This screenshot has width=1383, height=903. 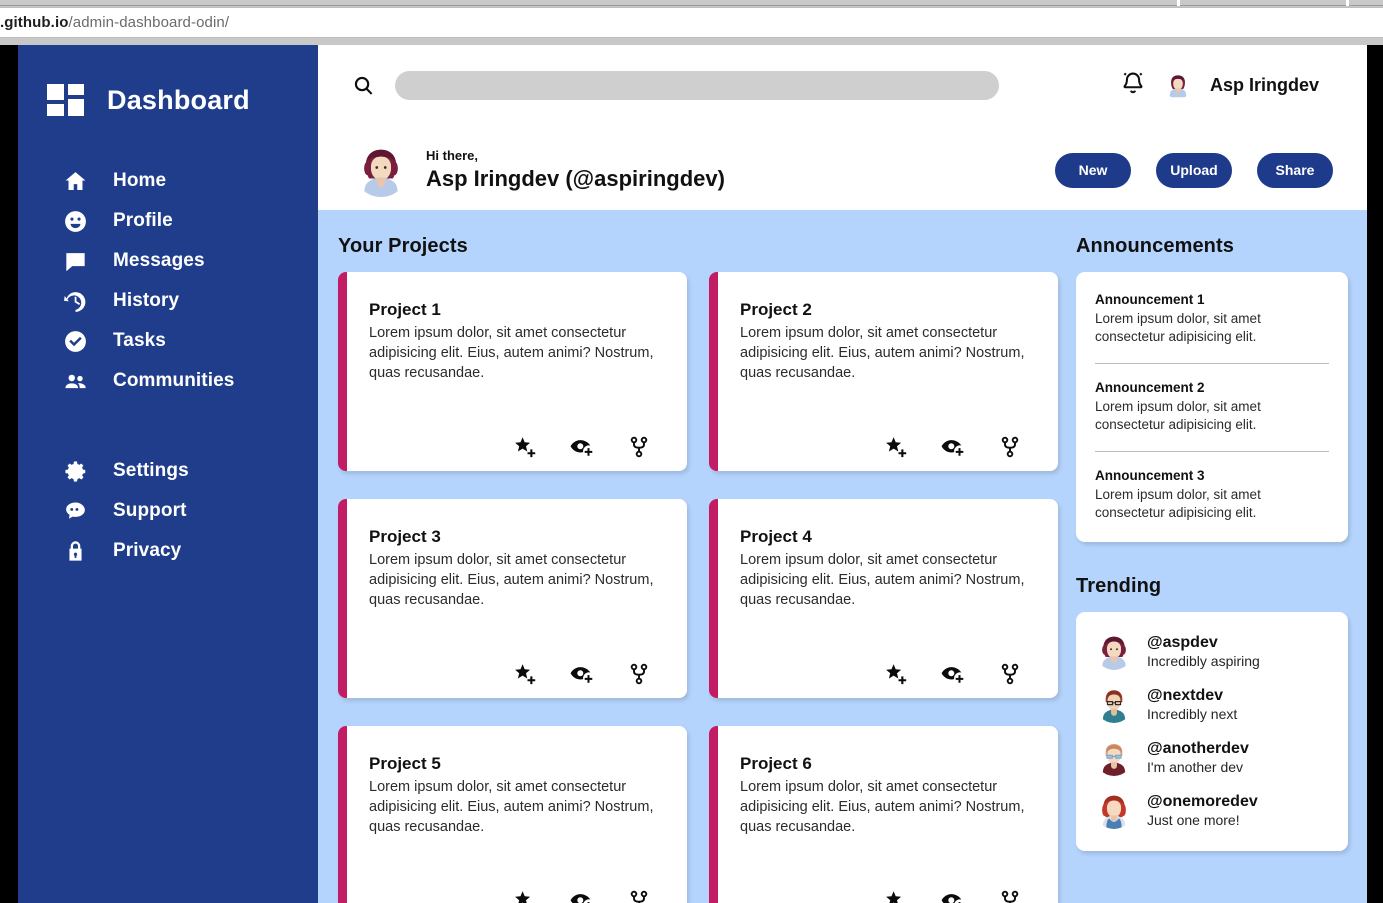 I want to click on account-name: Asp Iringdev, so click(x=1264, y=85).